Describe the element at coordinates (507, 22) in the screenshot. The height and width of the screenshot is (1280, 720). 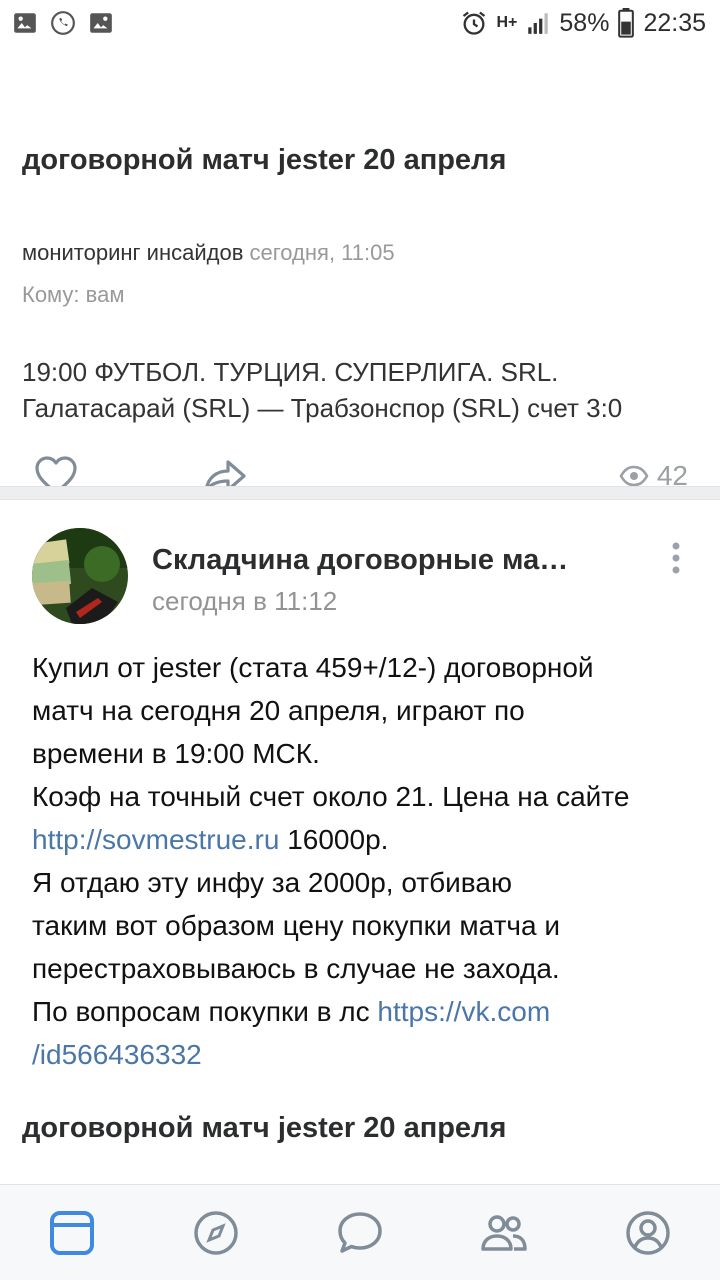
I see `network-type: H+` at that location.